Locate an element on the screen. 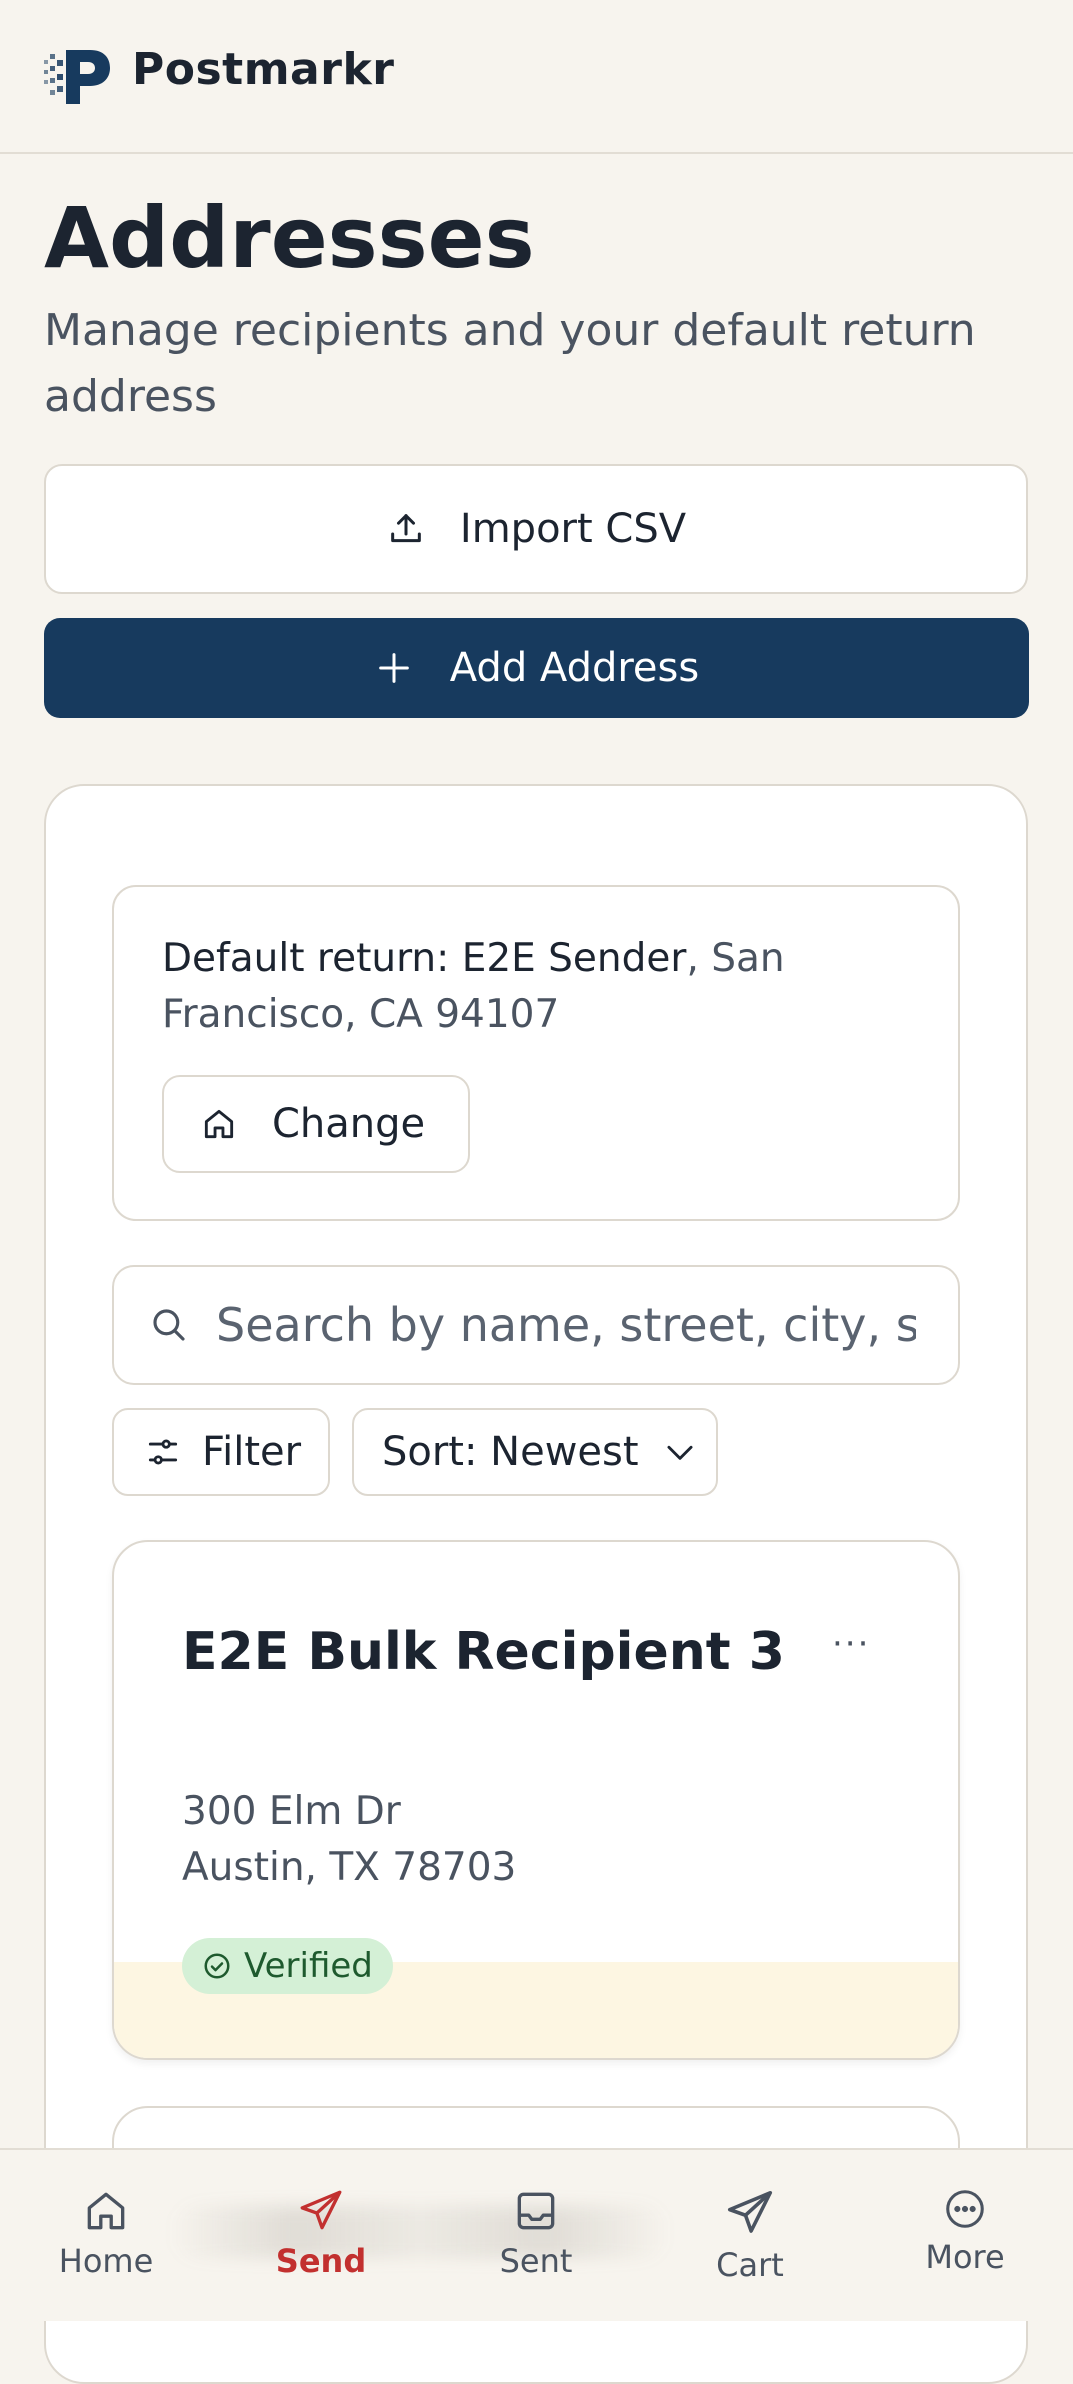 This screenshot has width=1073, height=2384. verified-label: Verified is located at coordinates (308, 1966).